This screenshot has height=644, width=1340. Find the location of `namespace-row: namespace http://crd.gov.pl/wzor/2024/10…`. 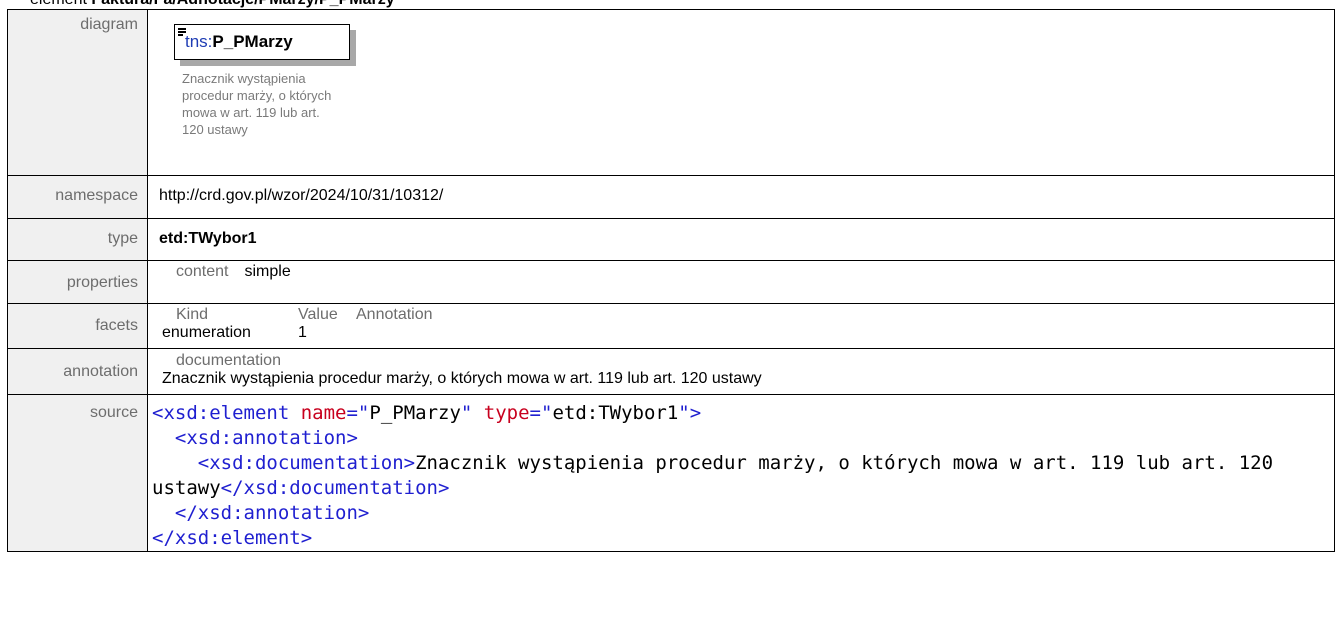

namespace-row: namespace http://crd.gov.pl/wzor/2024/10… is located at coordinates (671, 197).